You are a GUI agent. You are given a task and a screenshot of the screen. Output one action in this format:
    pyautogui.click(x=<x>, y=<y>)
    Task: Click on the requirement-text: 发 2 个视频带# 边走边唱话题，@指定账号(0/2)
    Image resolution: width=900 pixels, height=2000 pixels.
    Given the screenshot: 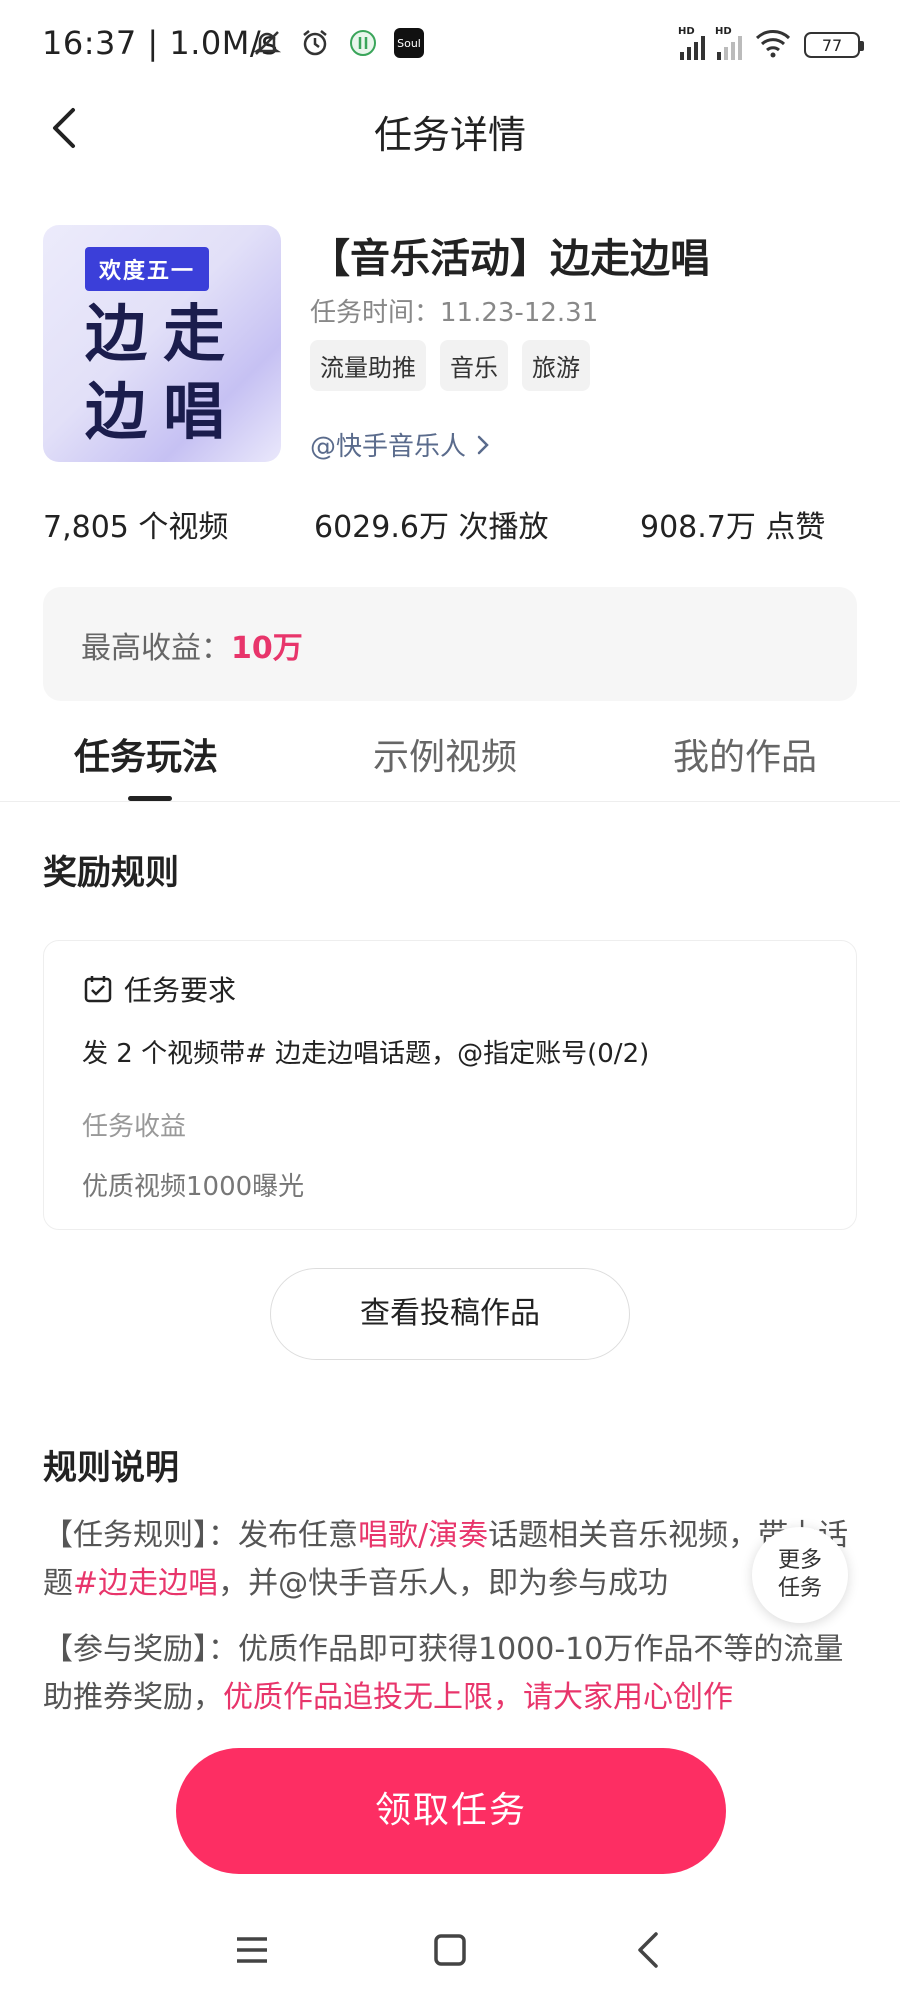 What is the action you would take?
    pyautogui.click(x=366, y=1054)
    